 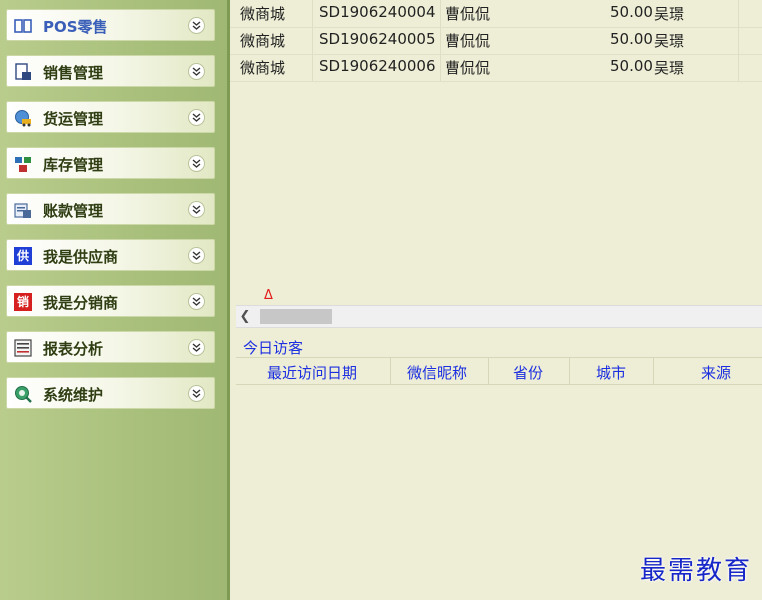 What do you see at coordinates (75, 27) in the screenshot?
I see `nav-label-pos-retail: POS零售` at bounding box center [75, 27].